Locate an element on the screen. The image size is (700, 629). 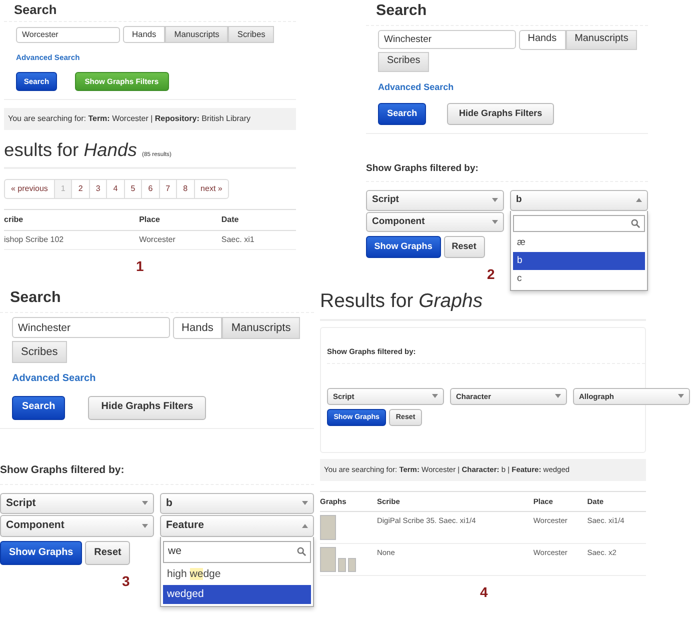
page-link: 8 is located at coordinates (186, 189).